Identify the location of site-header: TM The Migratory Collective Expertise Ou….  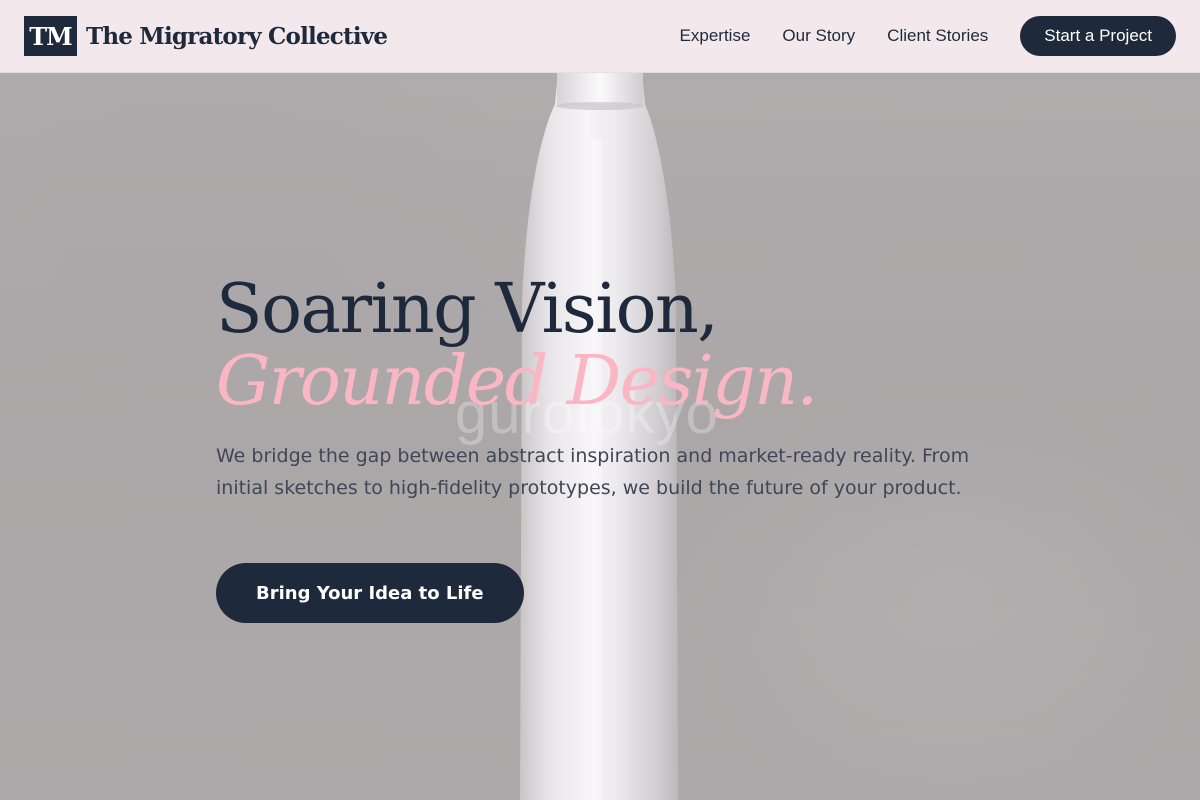
(600, 36).